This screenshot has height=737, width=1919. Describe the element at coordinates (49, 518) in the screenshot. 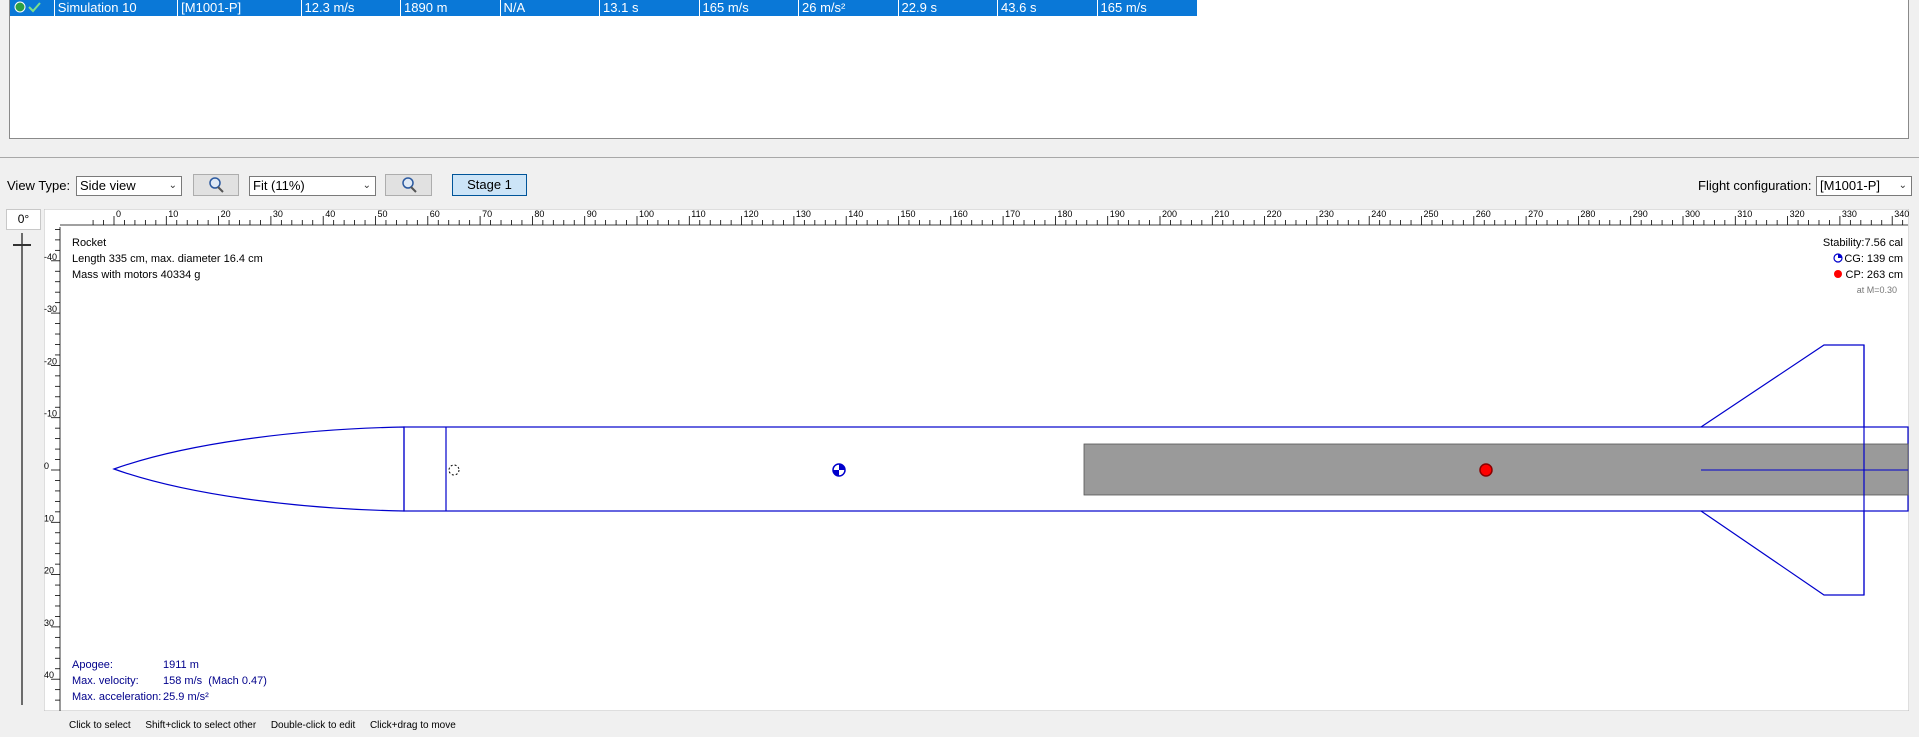

I see `ruler-v-label: 10` at that location.